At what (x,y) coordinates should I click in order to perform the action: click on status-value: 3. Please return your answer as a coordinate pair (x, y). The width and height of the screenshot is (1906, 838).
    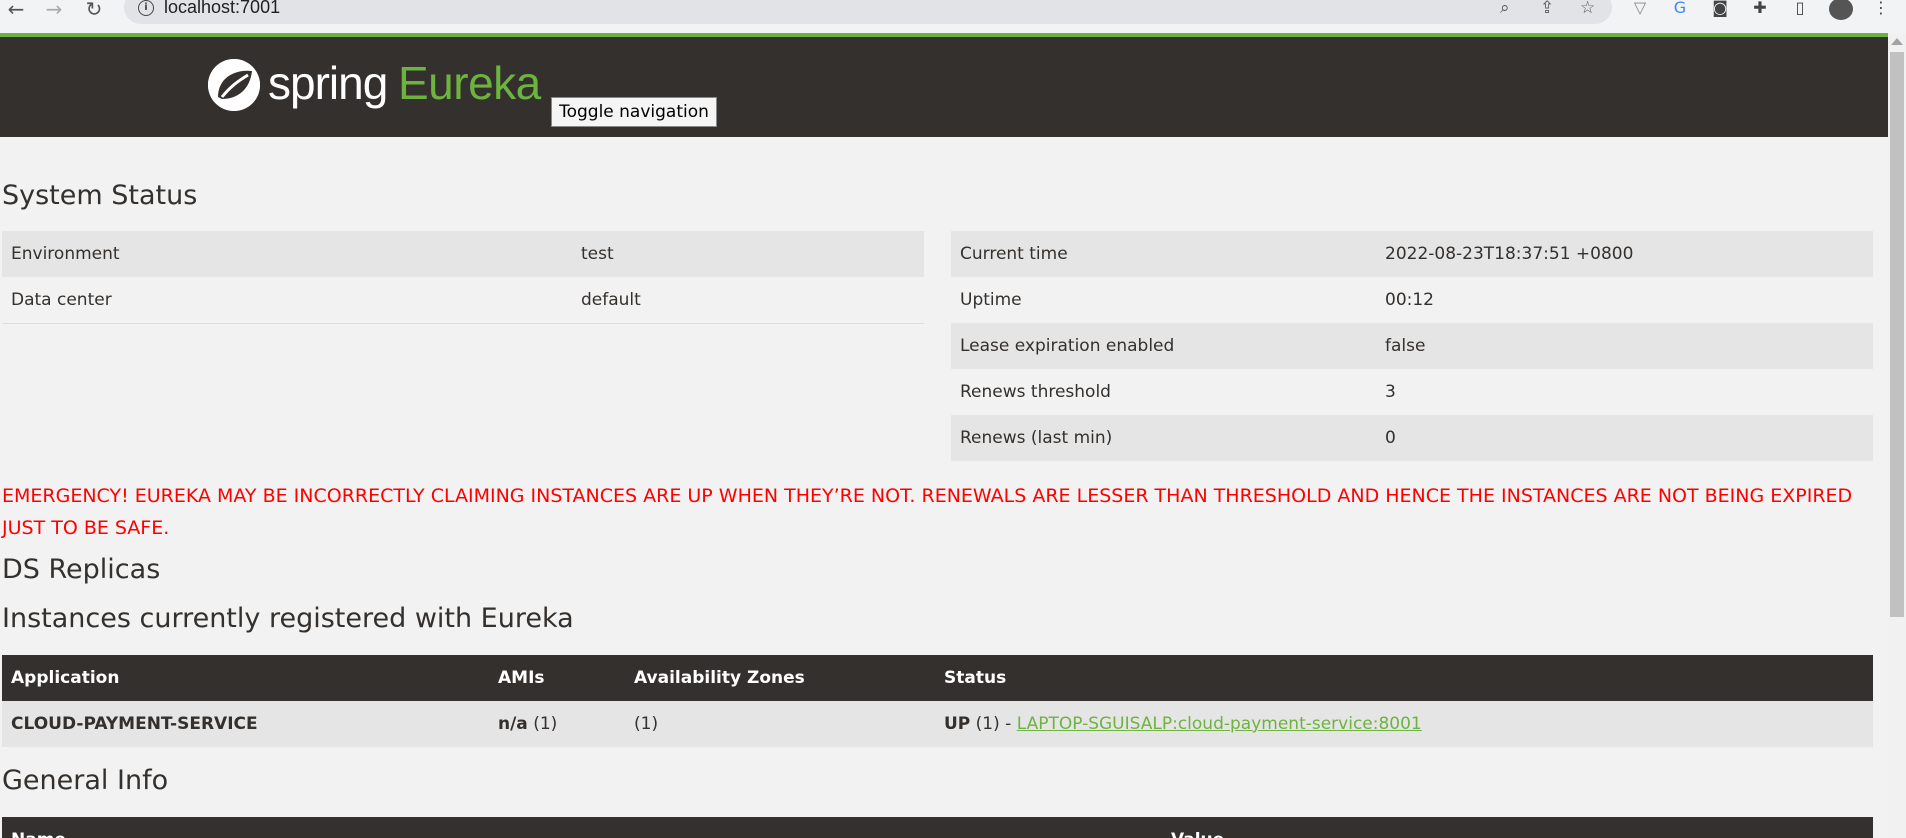
    Looking at the image, I should click on (1624, 392).